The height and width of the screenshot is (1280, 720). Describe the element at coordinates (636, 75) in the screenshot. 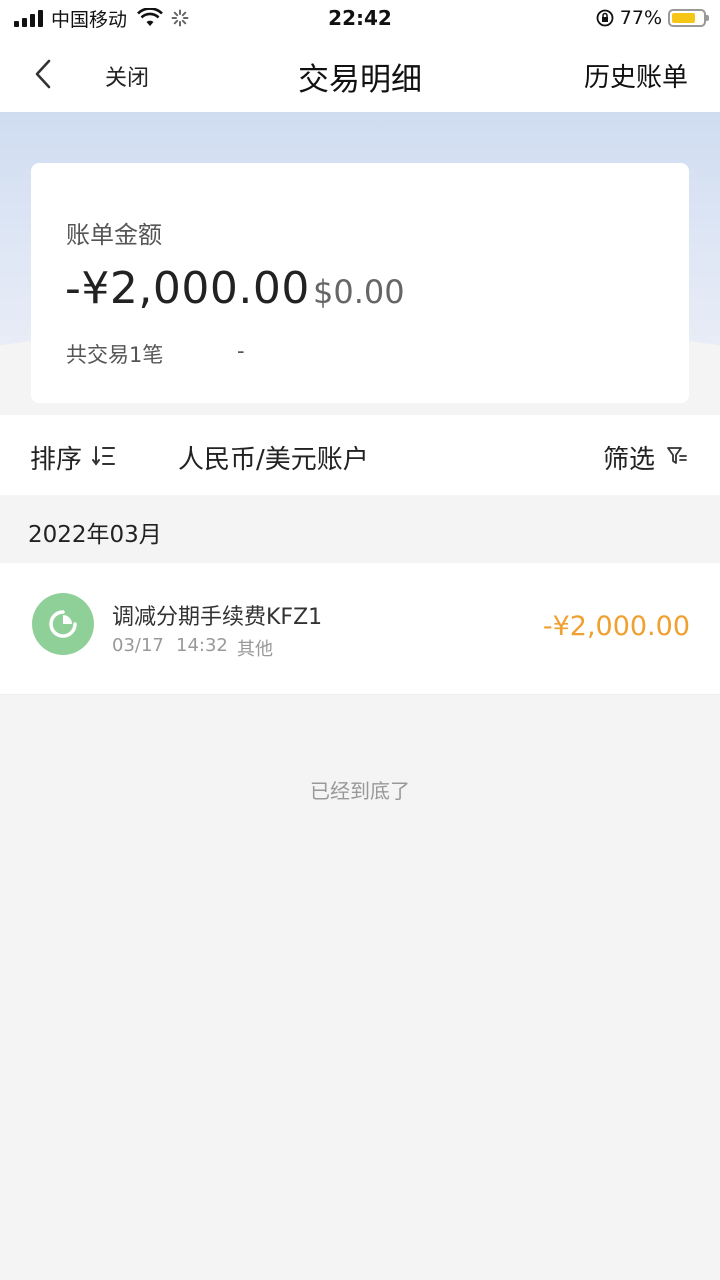

I see `history-bill-button: 历史账单` at that location.